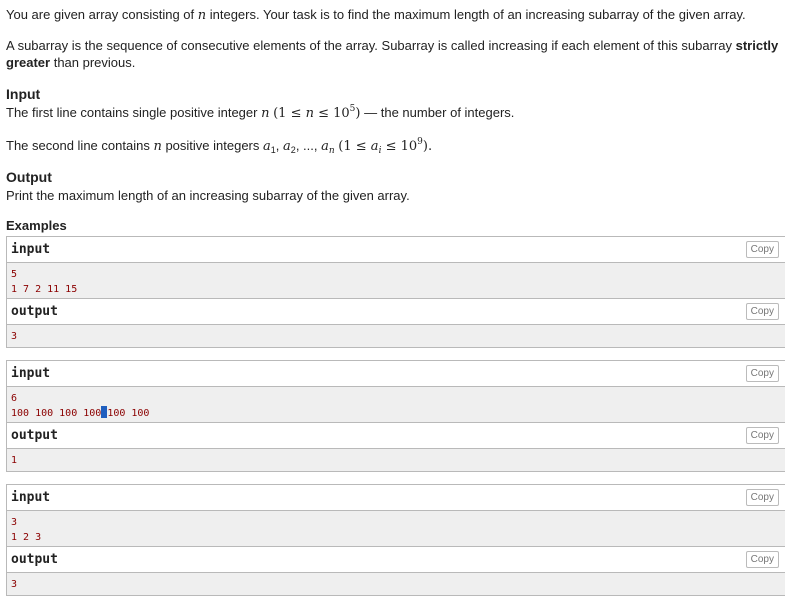 This screenshot has height=604, width=785. Describe the element at coordinates (395, 516) in the screenshot. I see `example-input-3: input Copy 3 1 2 3` at that location.